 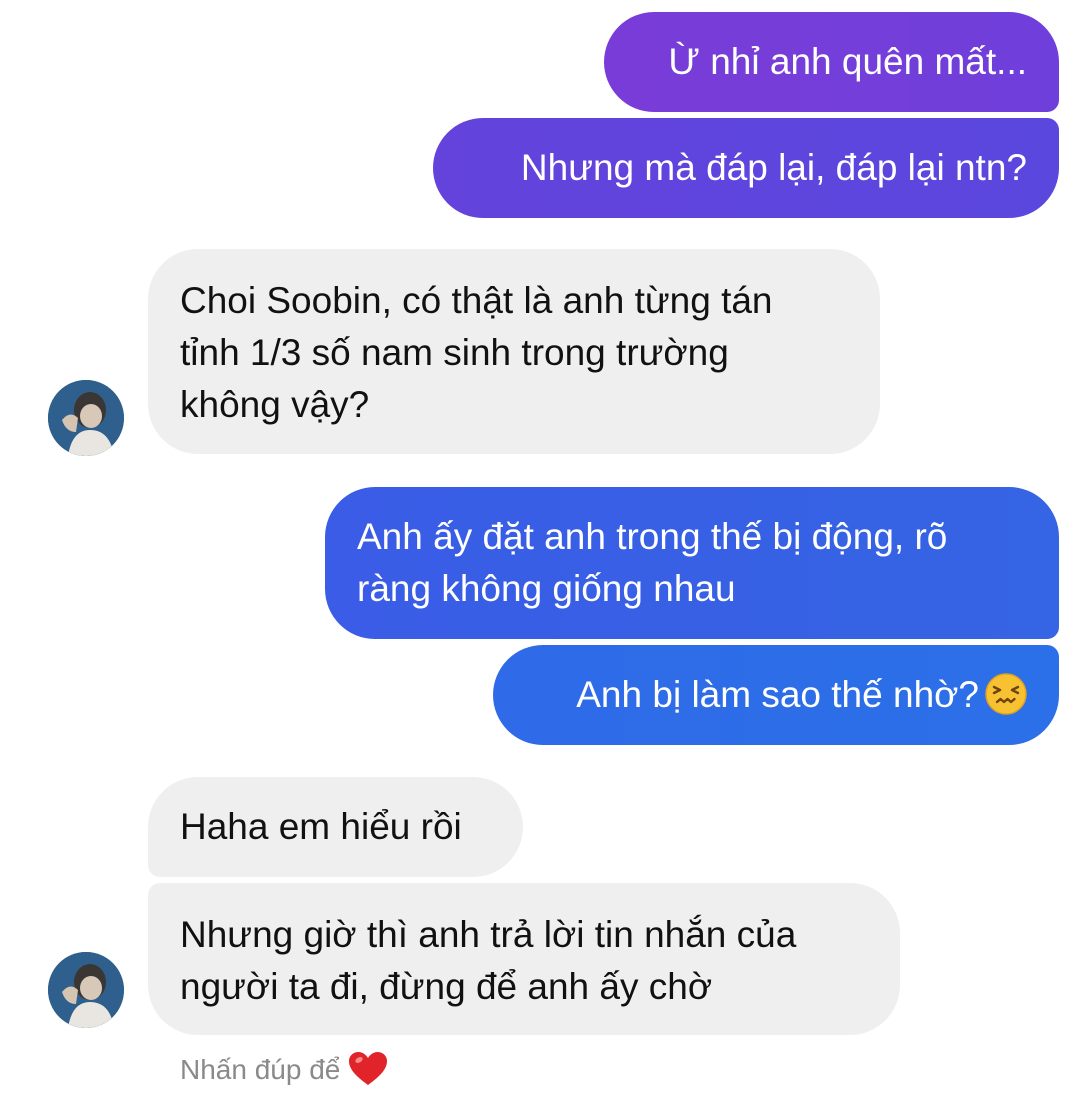 I want to click on message-text: Choi Soobin, có thật là anh từng tán, so click(x=476, y=300).